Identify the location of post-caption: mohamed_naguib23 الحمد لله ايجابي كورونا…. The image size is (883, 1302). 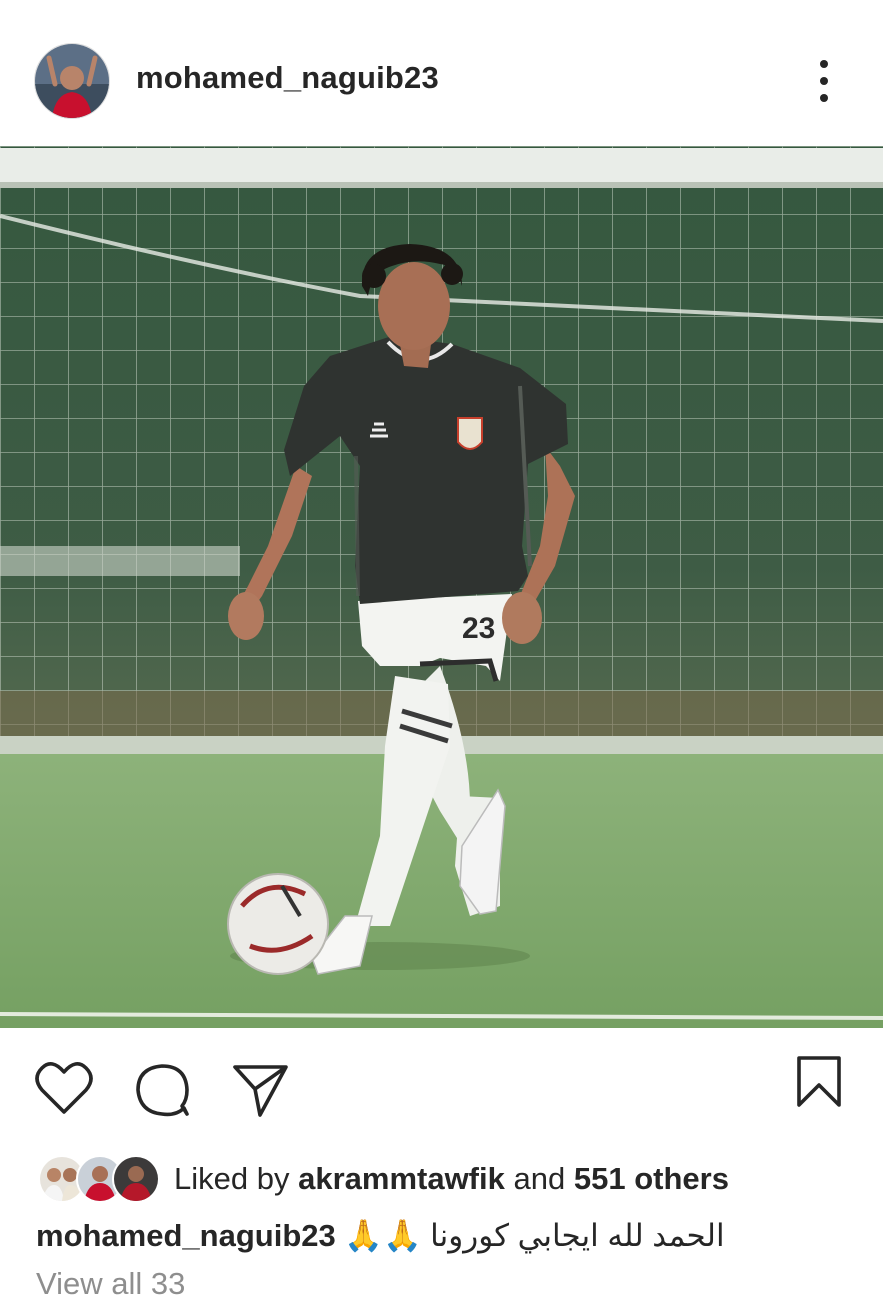
(380, 1235).